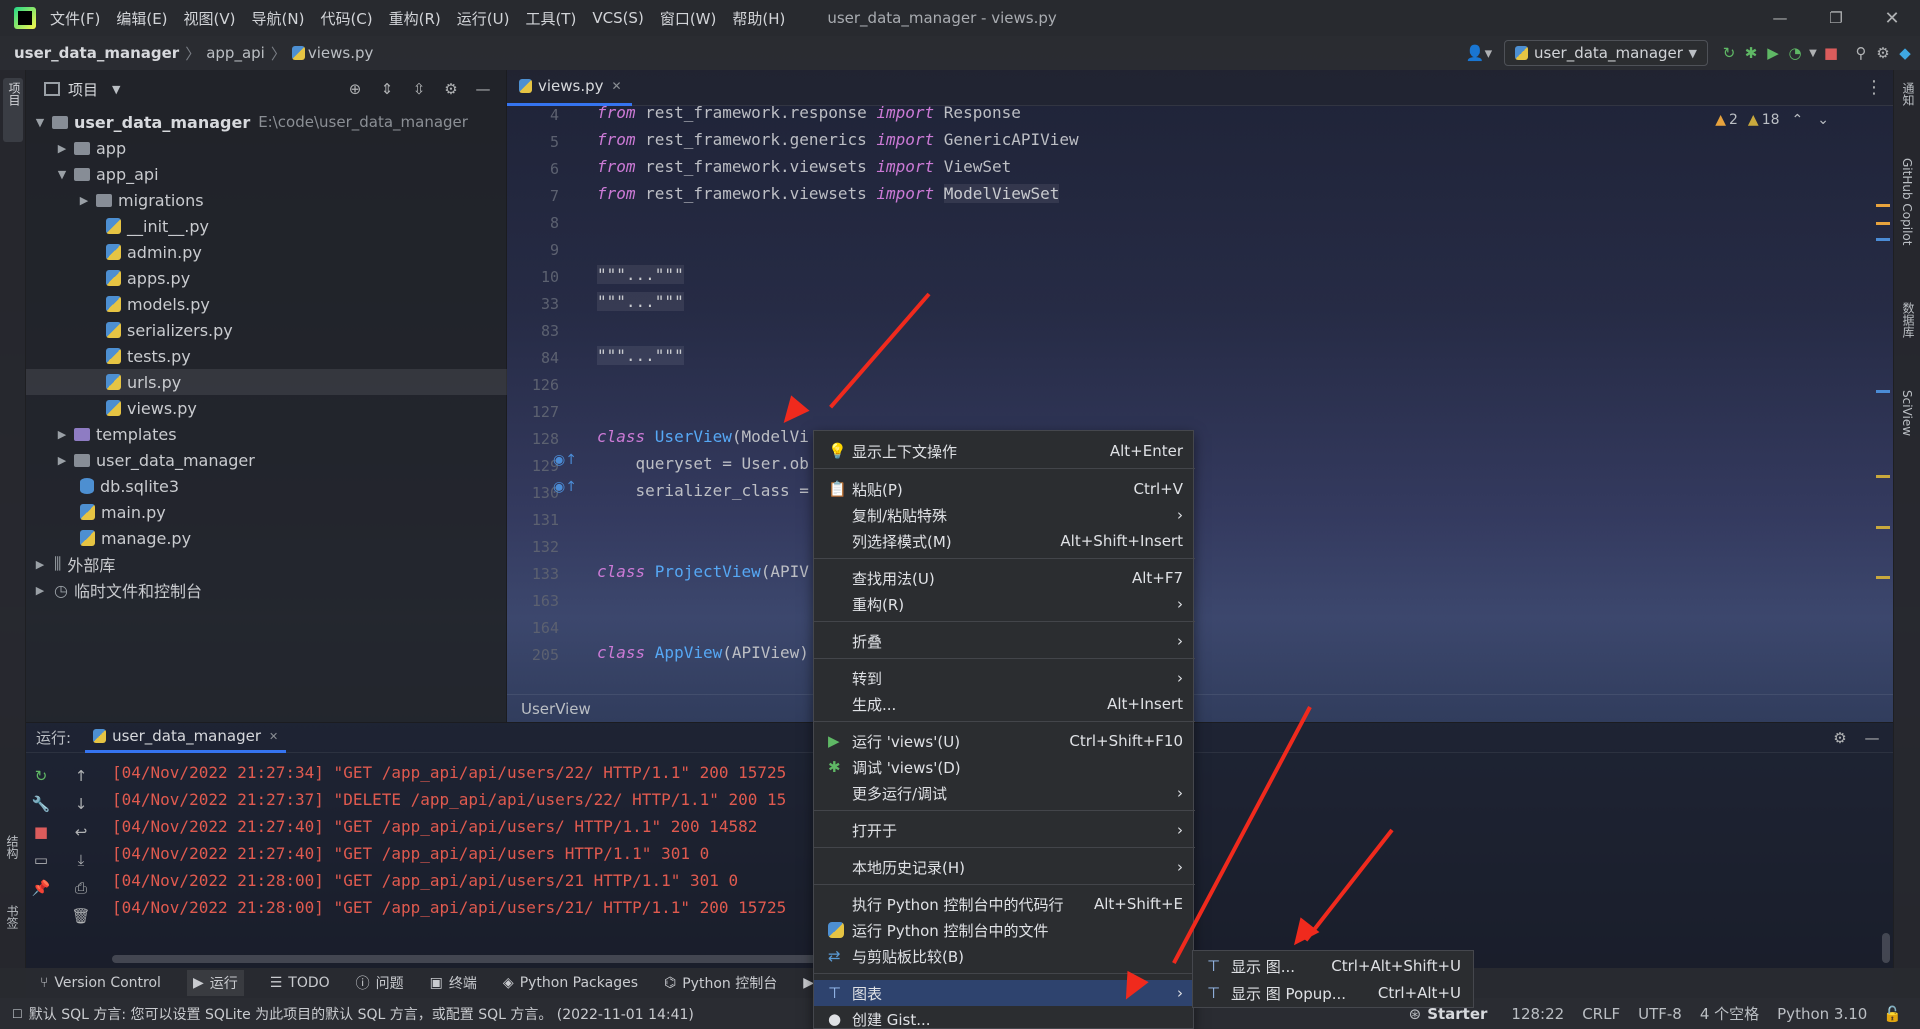  I want to click on tree-item-templates: ▶ templates, so click(266, 434).